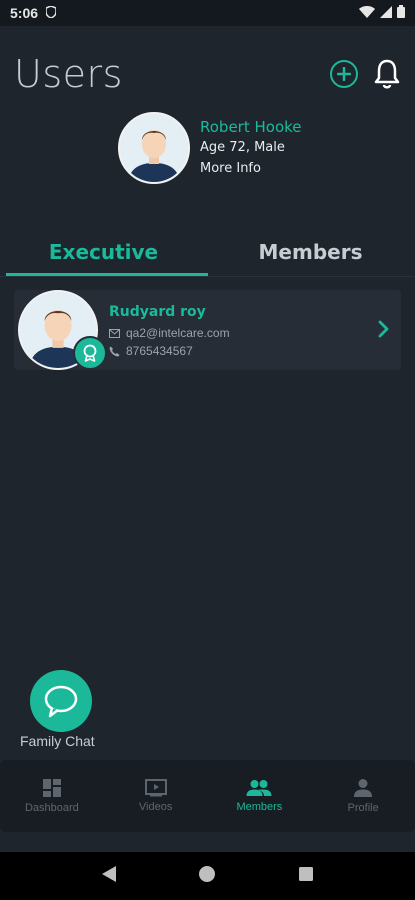  What do you see at coordinates (386, 13) in the screenshot?
I see `signal-icon` at bounding box center [386, 13].